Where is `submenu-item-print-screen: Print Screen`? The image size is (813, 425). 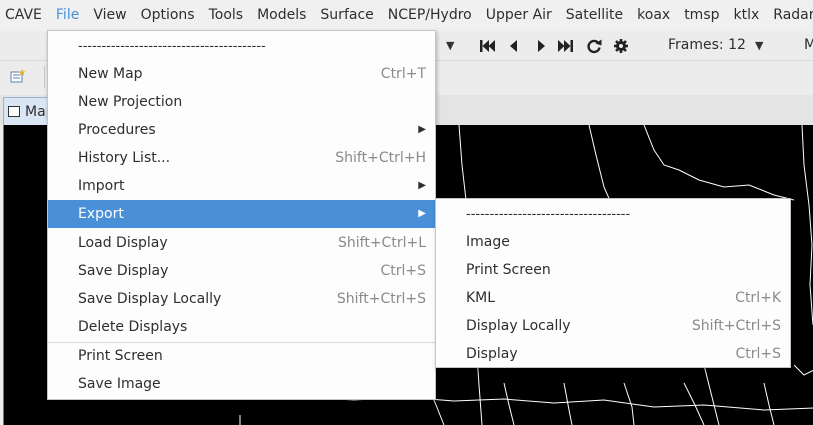 submenu-item-print-screen: Print Screen is located at coordinates (613, 270).